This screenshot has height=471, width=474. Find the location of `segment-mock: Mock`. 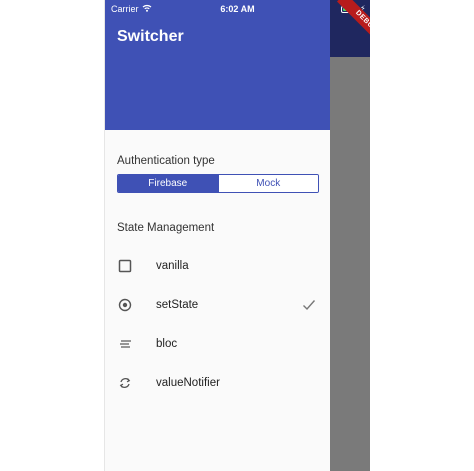

segment-mock: Mock is located at coordinates (267, 183).